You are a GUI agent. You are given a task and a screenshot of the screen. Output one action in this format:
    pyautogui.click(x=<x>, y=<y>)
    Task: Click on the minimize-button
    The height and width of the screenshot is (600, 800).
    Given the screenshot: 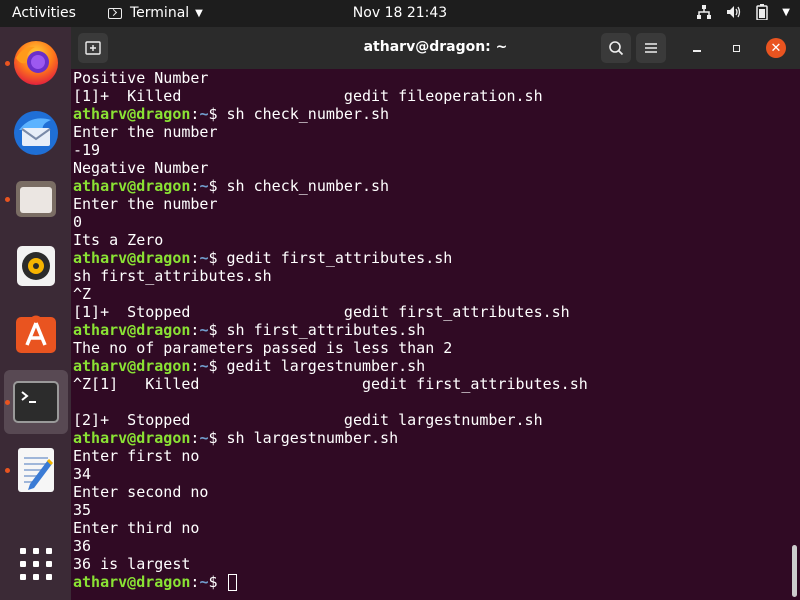 What is the action you would take?
    pyautogui.click(x=697, y=48)
    